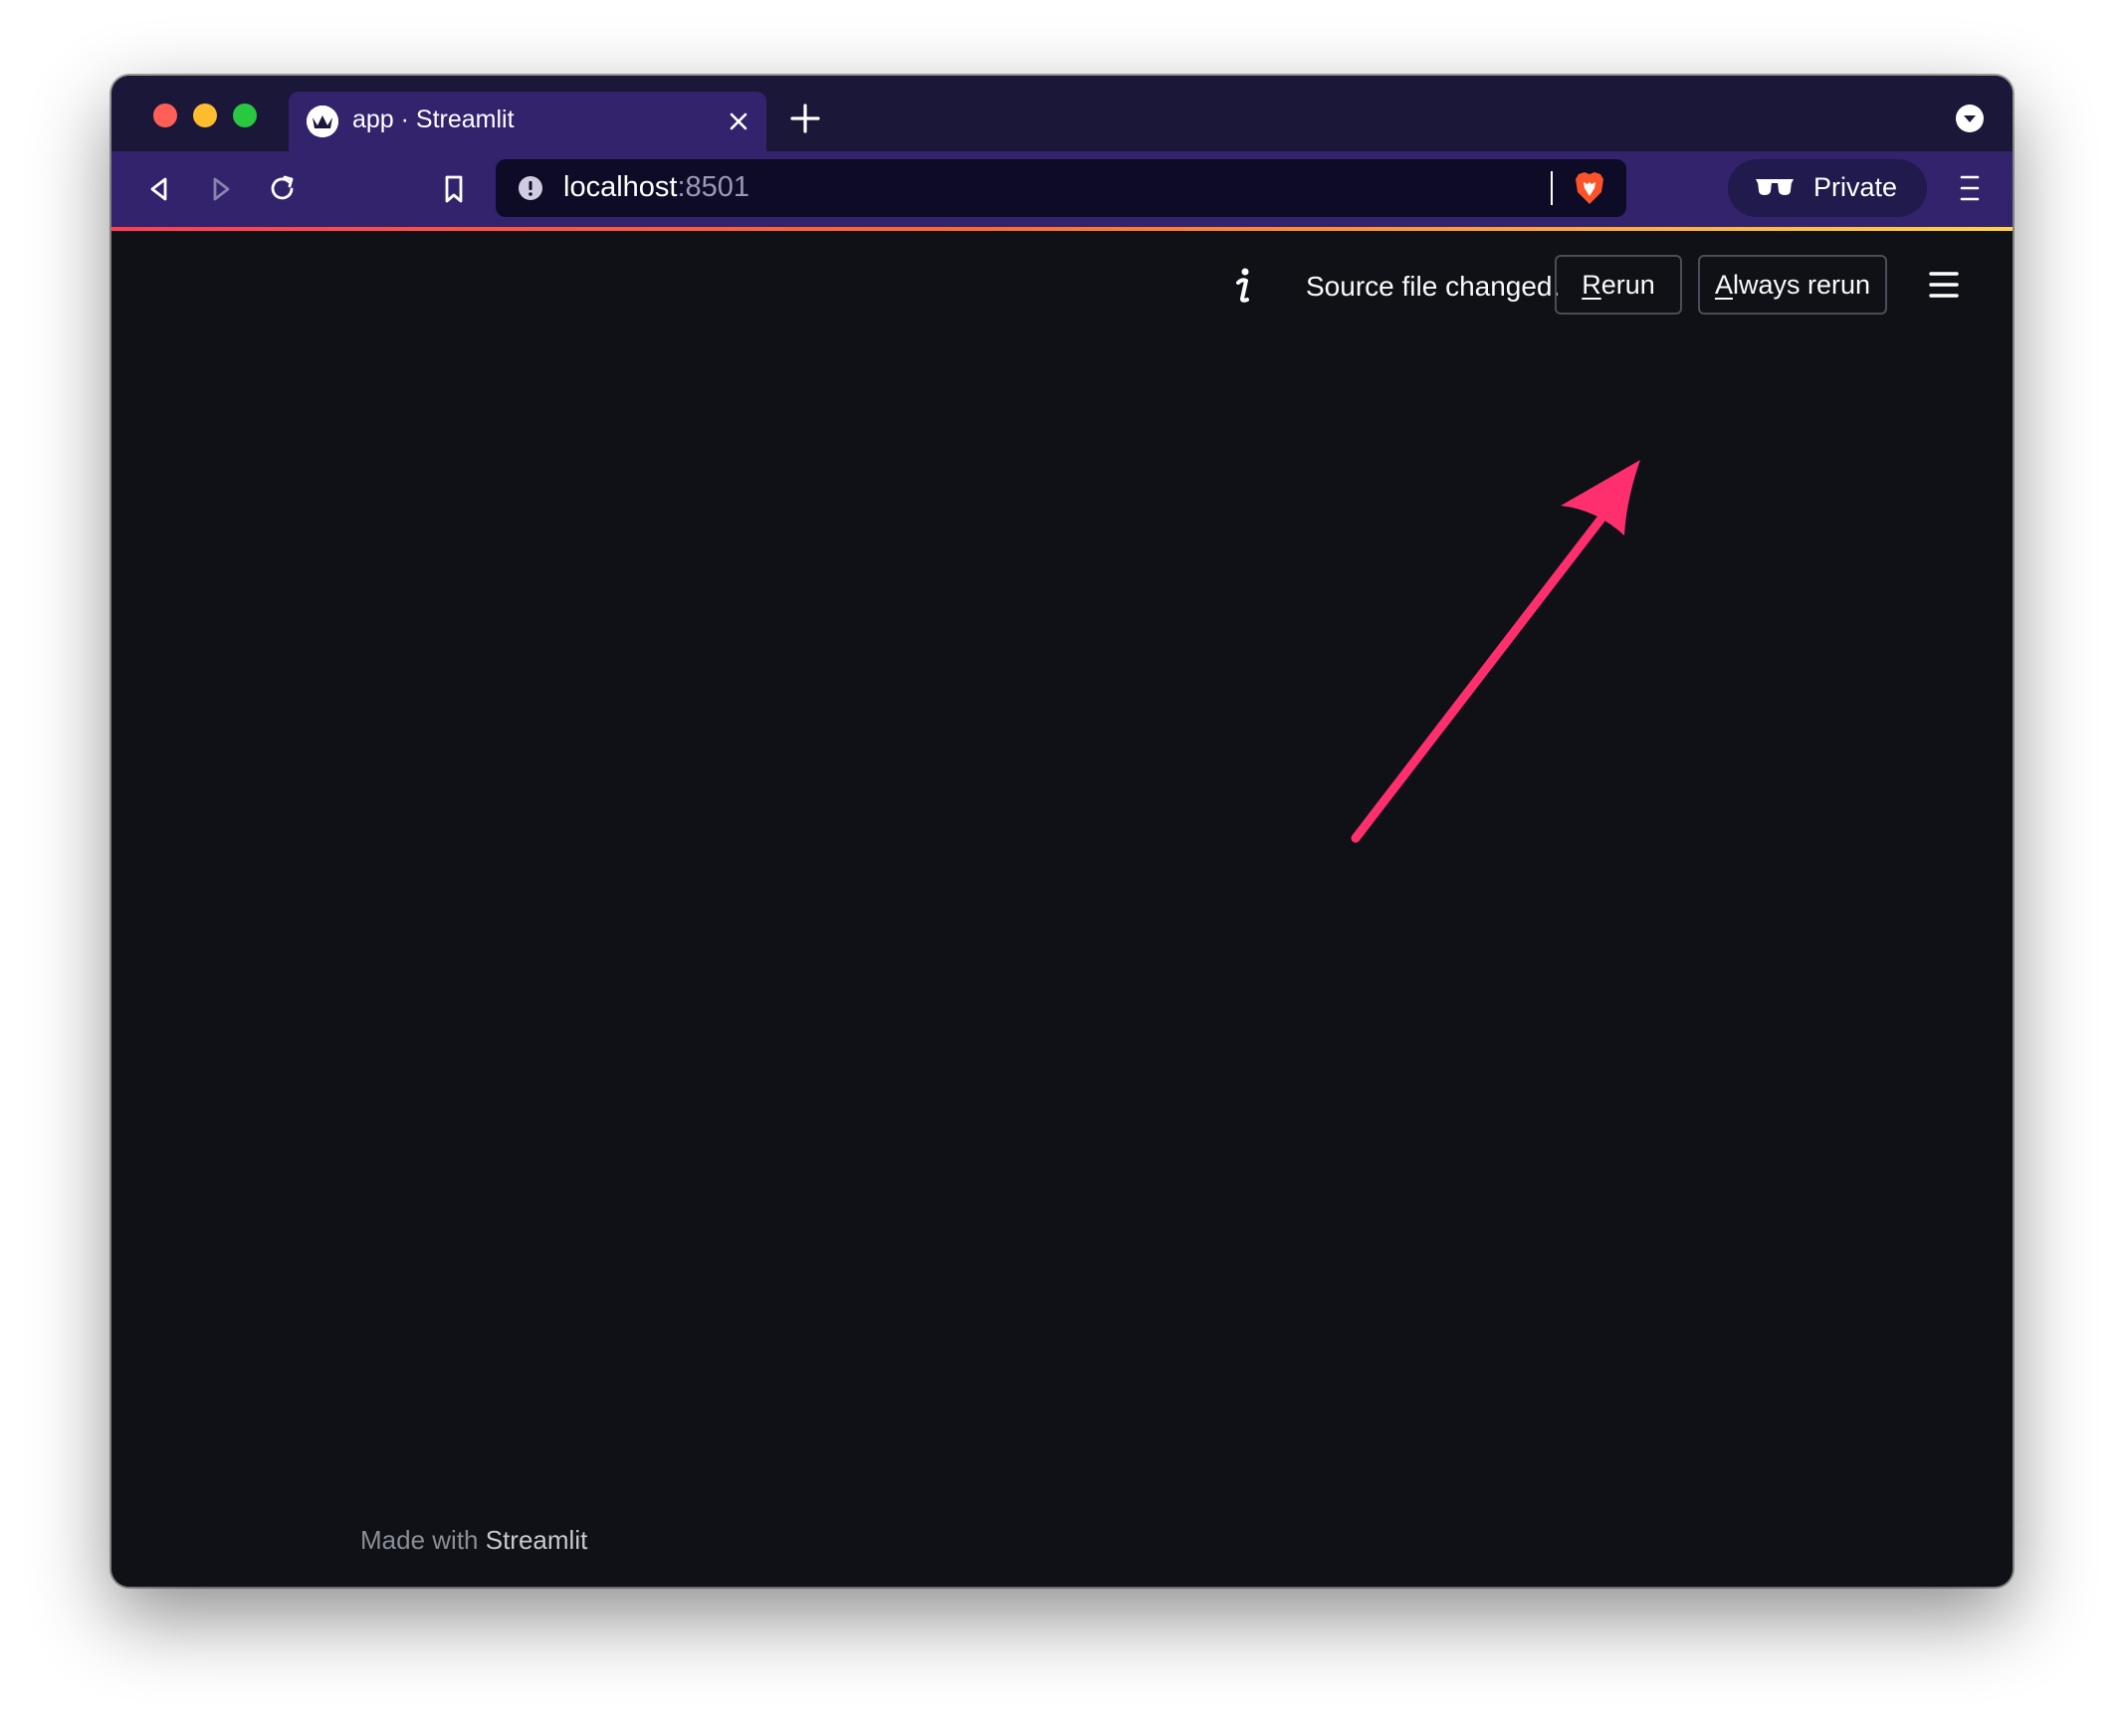  Describe the element at coordinates (738, 122) in the screenshot. I see `tab-close-icon` at that location.